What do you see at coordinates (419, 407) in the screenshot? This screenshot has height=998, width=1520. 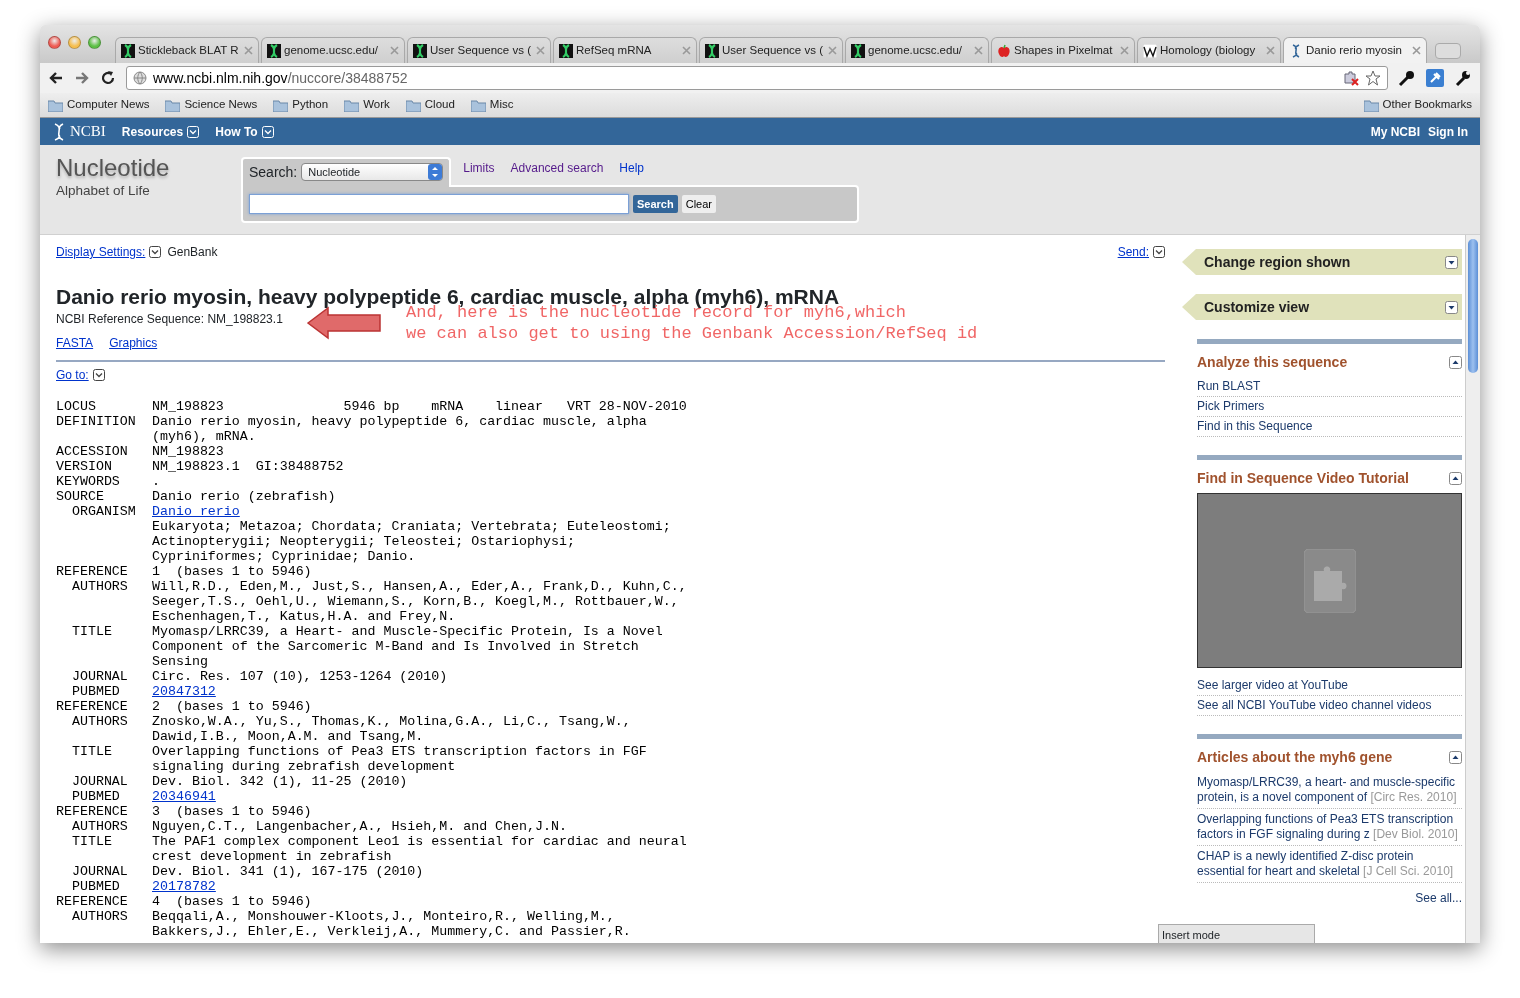 I see `field-value: NM_198823 5946 bp mRNA linear VRT 28-NOV-2010` at bounding box center [419, 407].